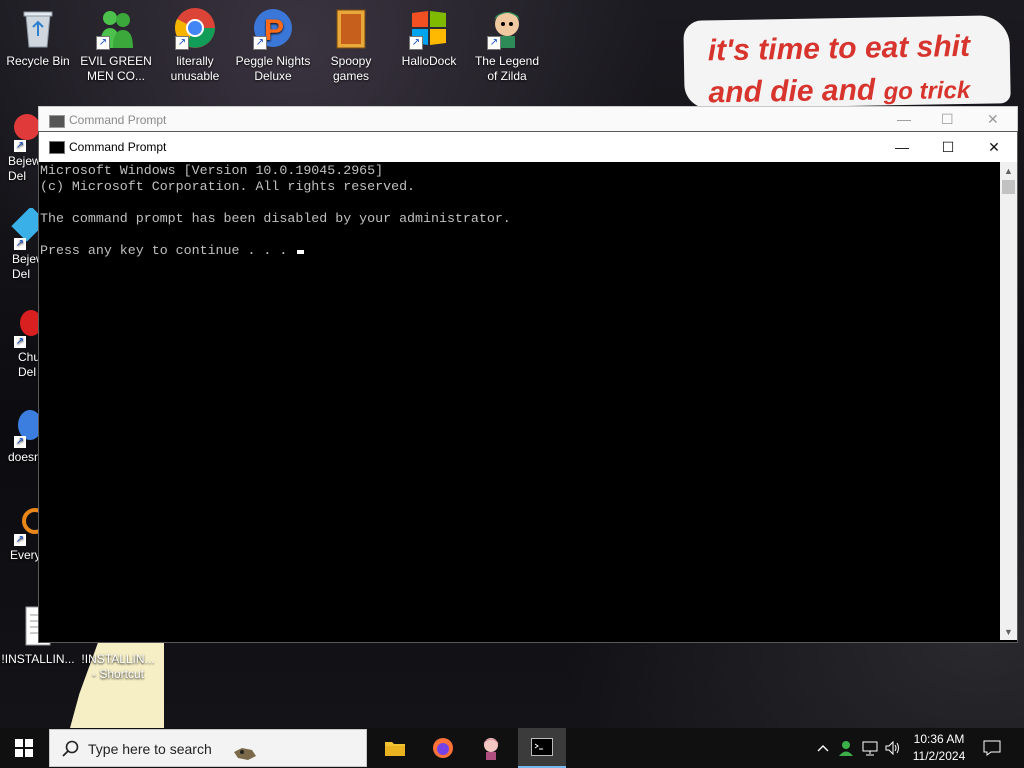 The image size is (1024, 768). Describe the element at coordinates (528, 147) in the screenshot. I see `title-bar: Command Prompt — ☐ ✕` at that location.